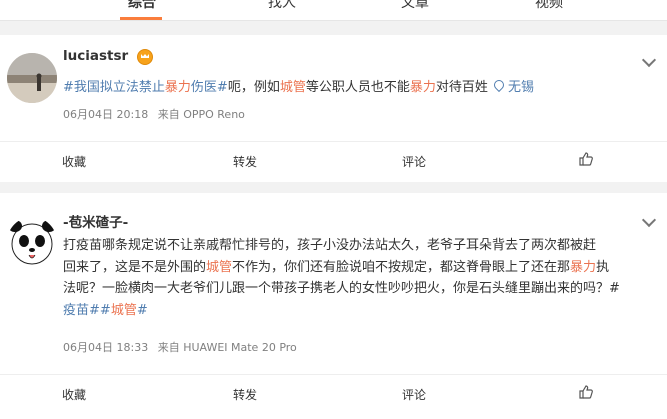 This screenshot has width=667, height=419. What do you see at coordinates (549, 6) in the screenshot?
I see `tab-videos: 视频` at bounding box center [549, 6].